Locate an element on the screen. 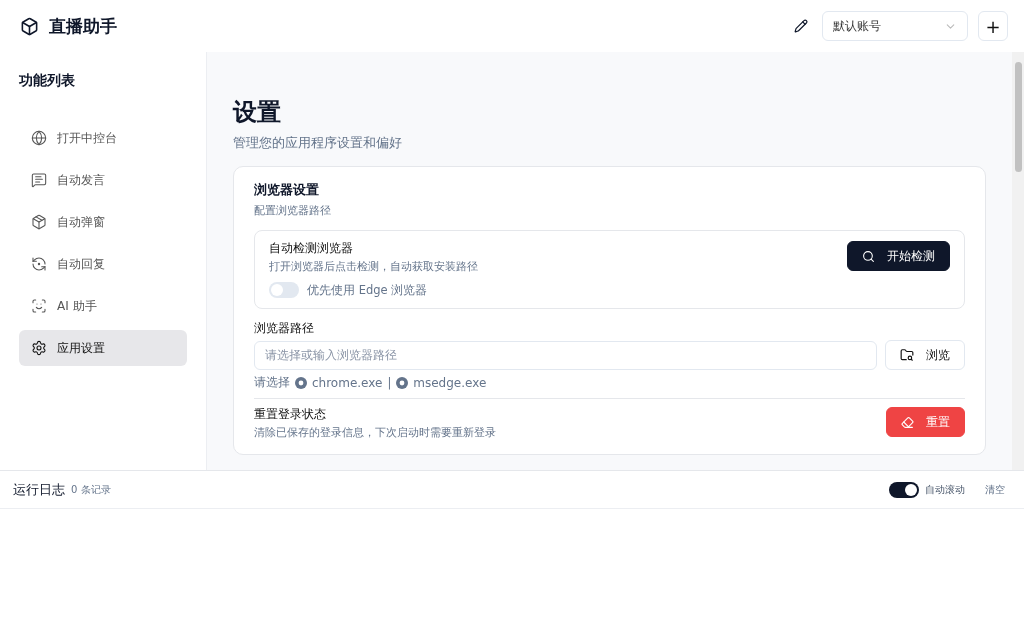 The image size is (1024, 617). sidebar-item: 自动发言 is located at coordinates (103, 180).